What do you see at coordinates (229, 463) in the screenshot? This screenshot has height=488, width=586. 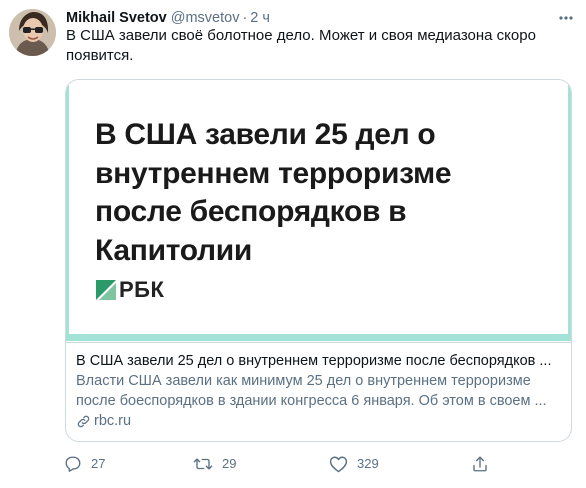 I see `retweet-count: 29` at bounding box center [229, 463].